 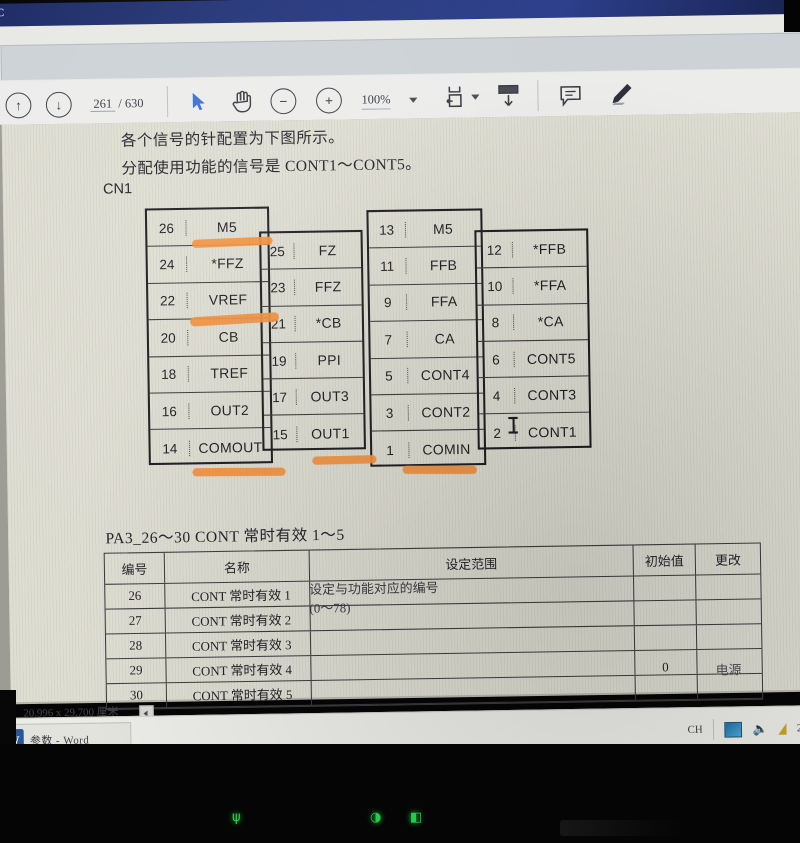 I want to click on pin-column-4: 12 *FFB 10 *FFA 8 *CA 6 CONT5 4 CONT3 2 CONT1, so click(x=533, y=339).